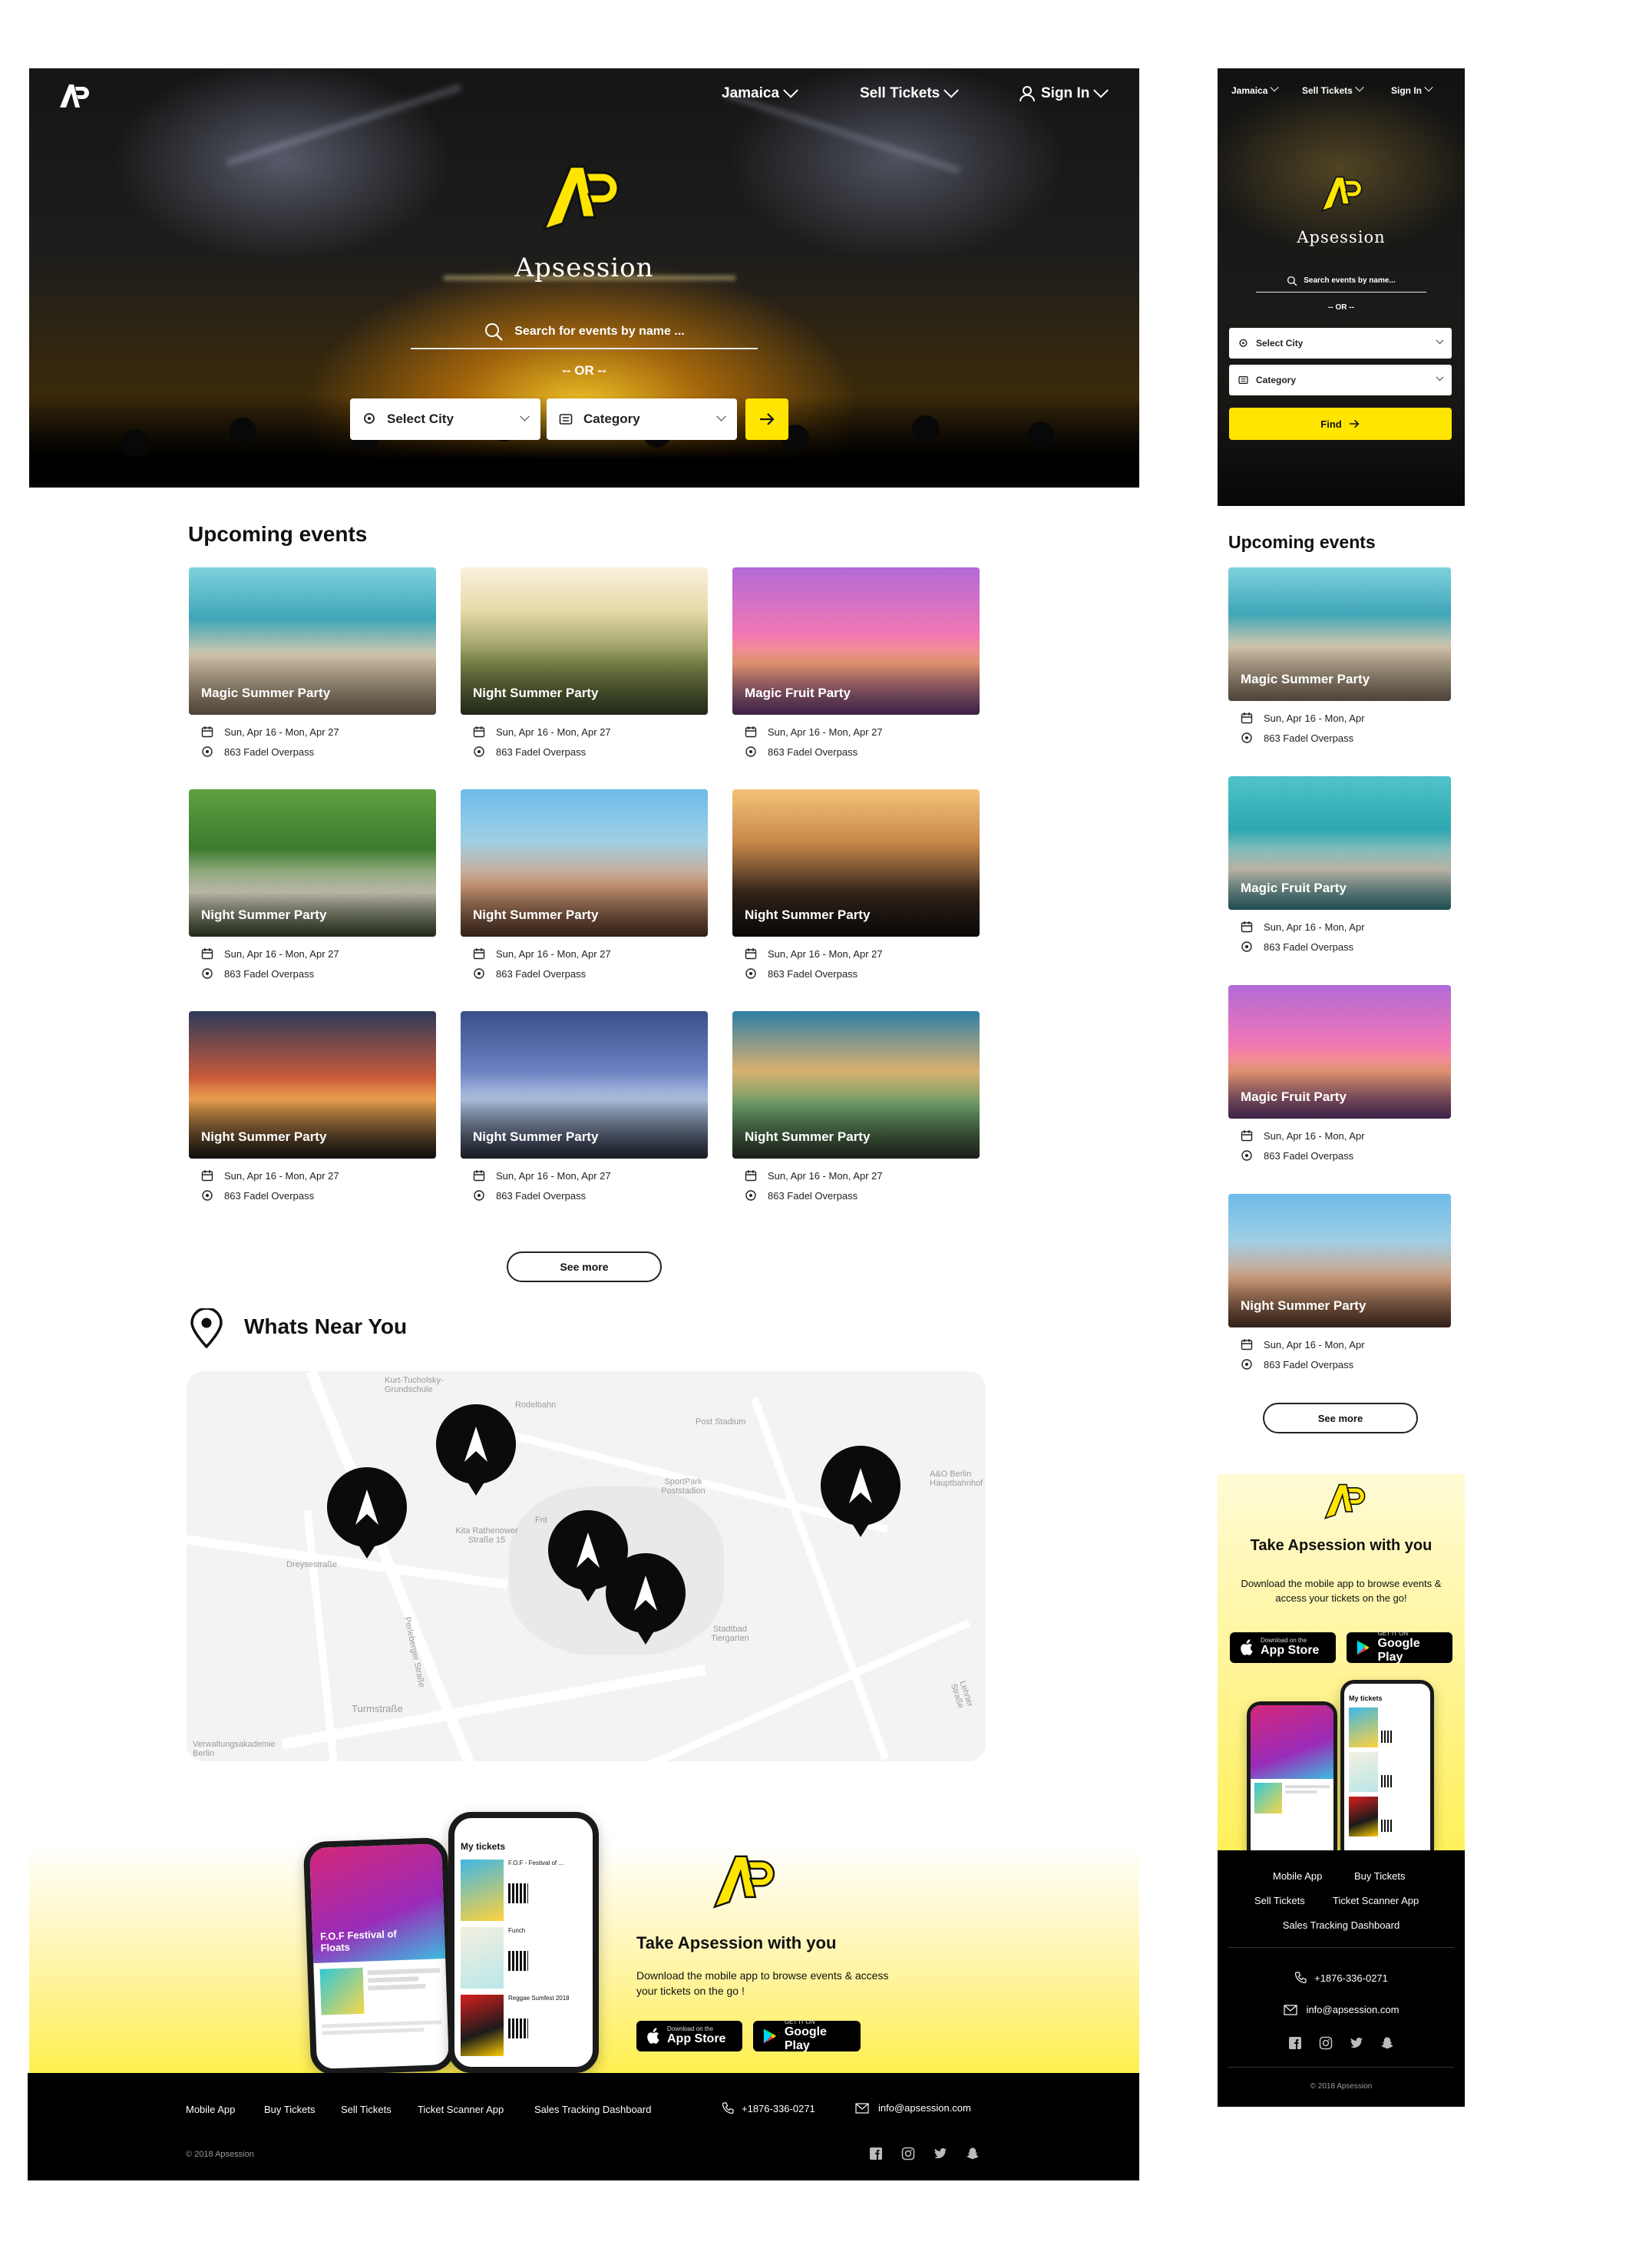 The image size is (1649, 2268). I want to click on footer-link-buy-tickets: Buy Tickets, so click(289, 2109).